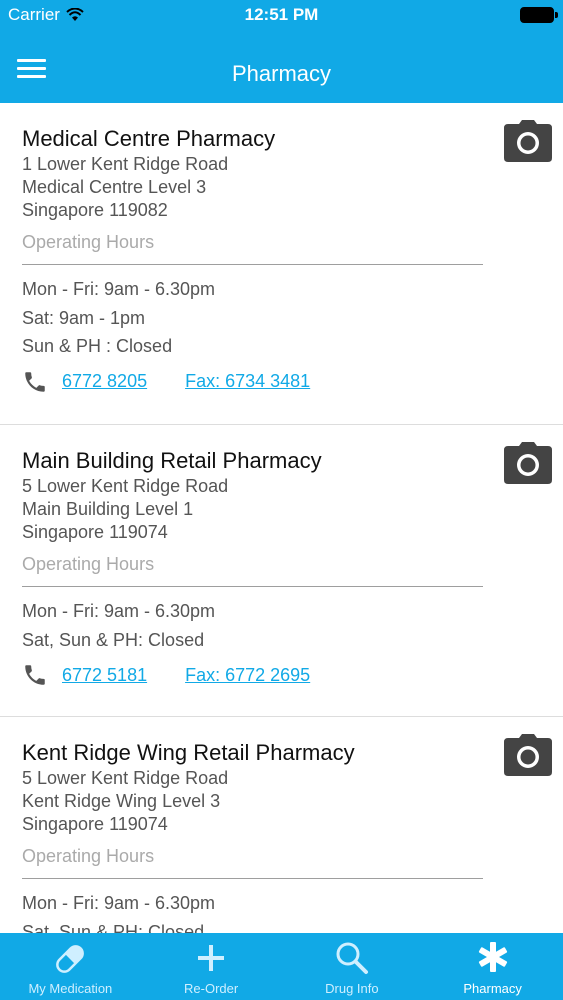 This screenshot has height=1000, width=563. I want to click on hours-line: Sun & PH : Closed, so click(97, 346).